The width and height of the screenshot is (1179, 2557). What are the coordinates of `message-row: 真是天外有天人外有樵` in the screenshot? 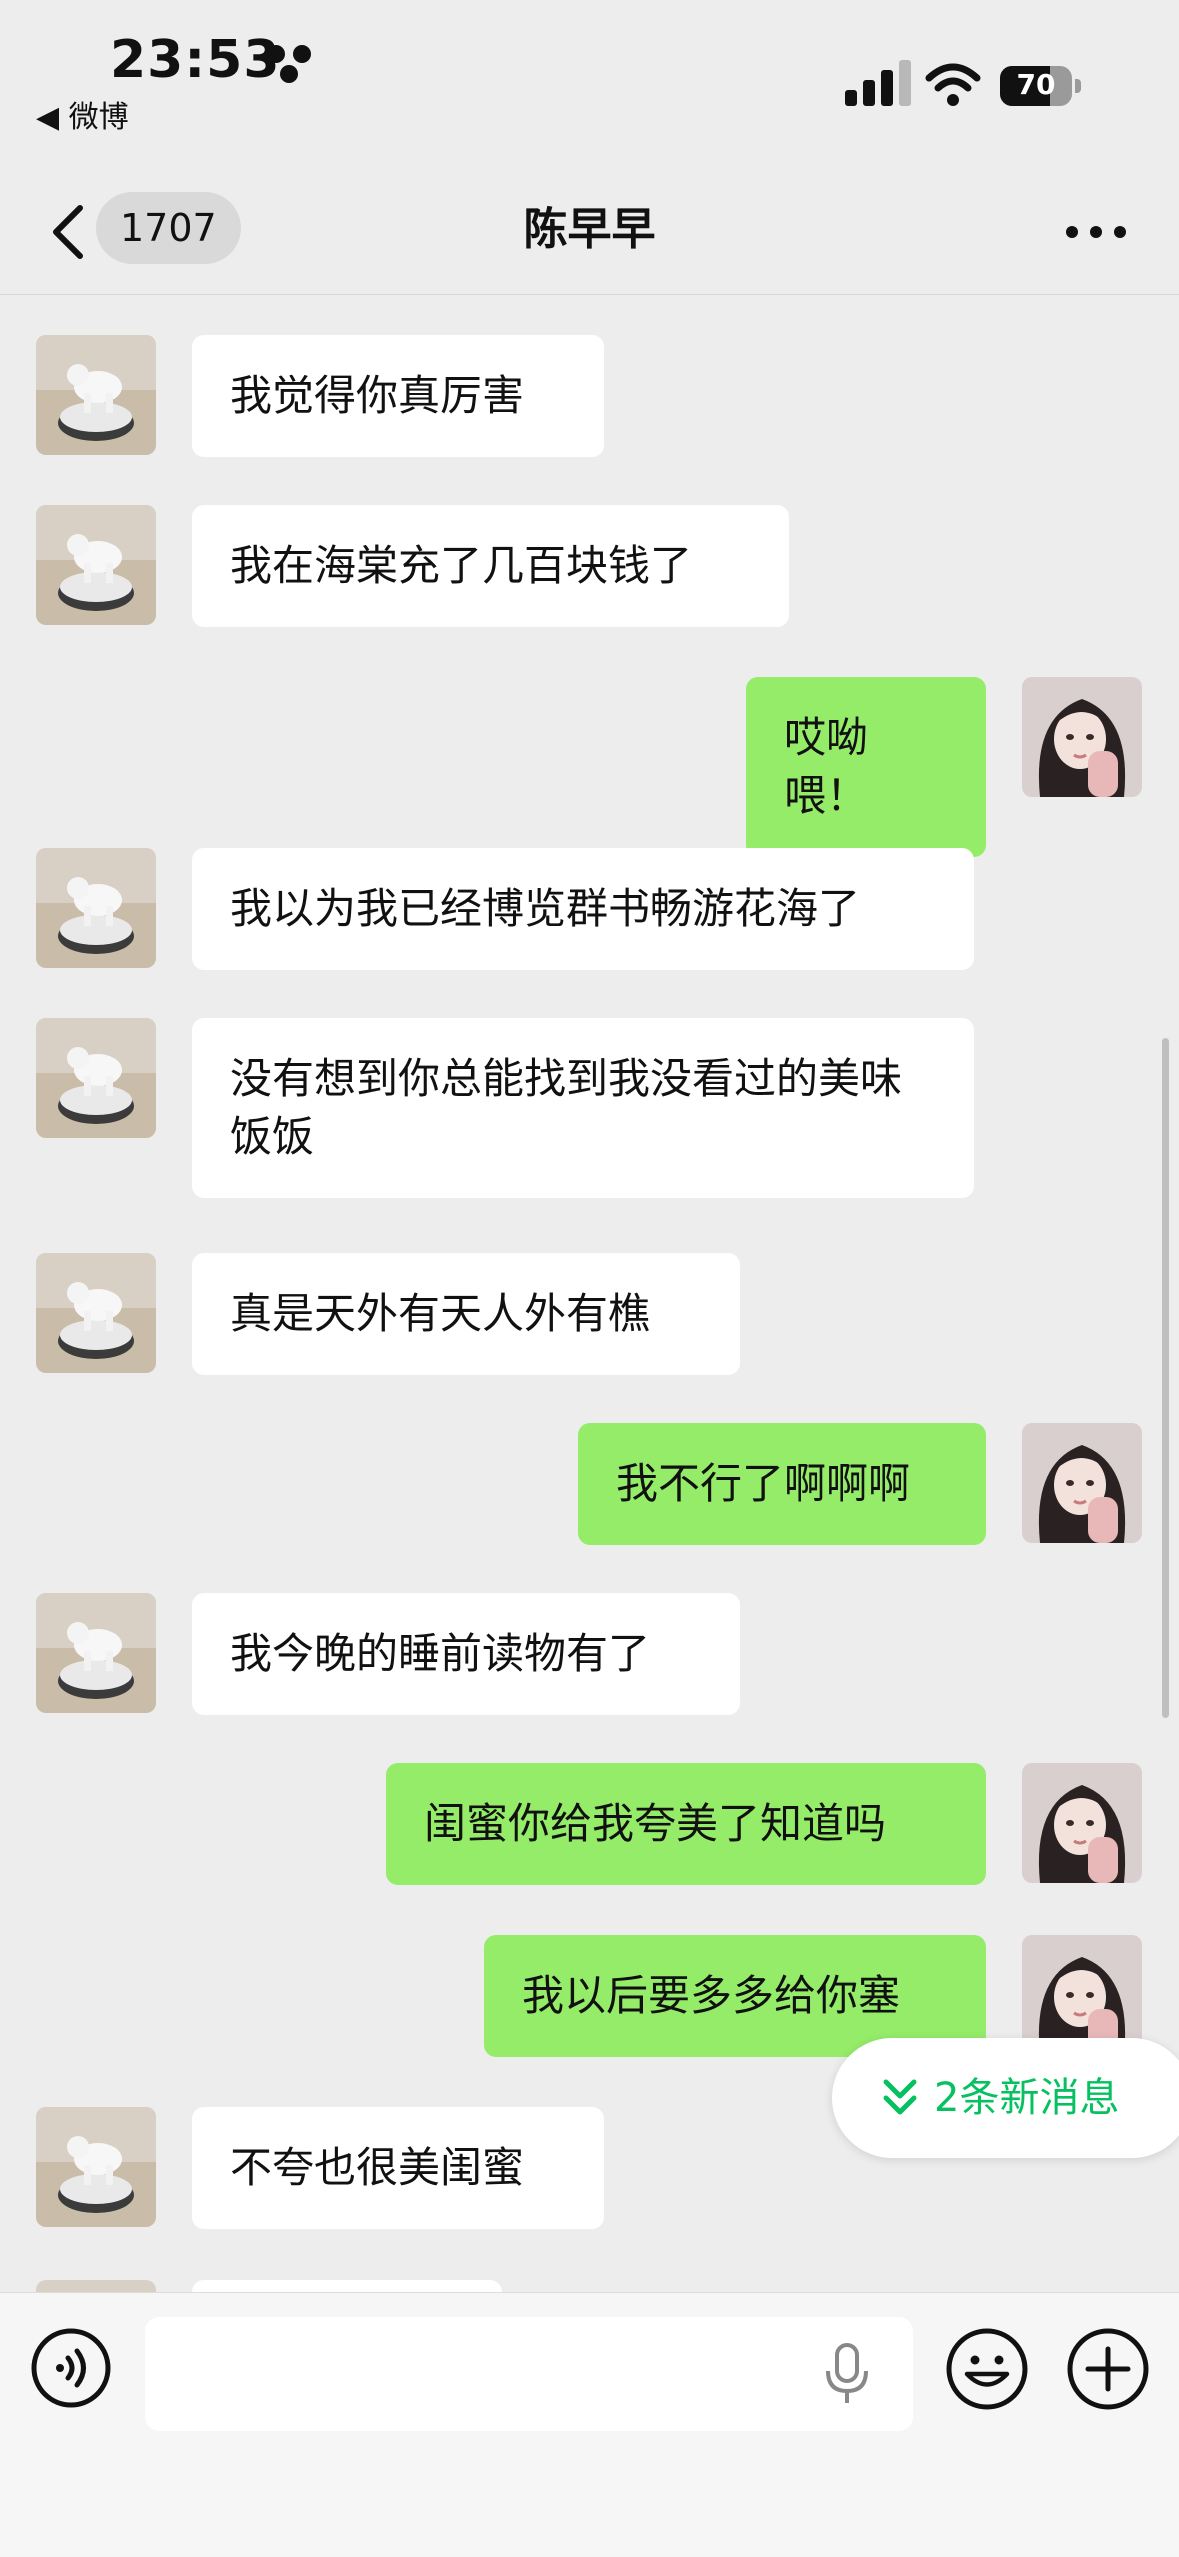 It's located at (589, 1314).